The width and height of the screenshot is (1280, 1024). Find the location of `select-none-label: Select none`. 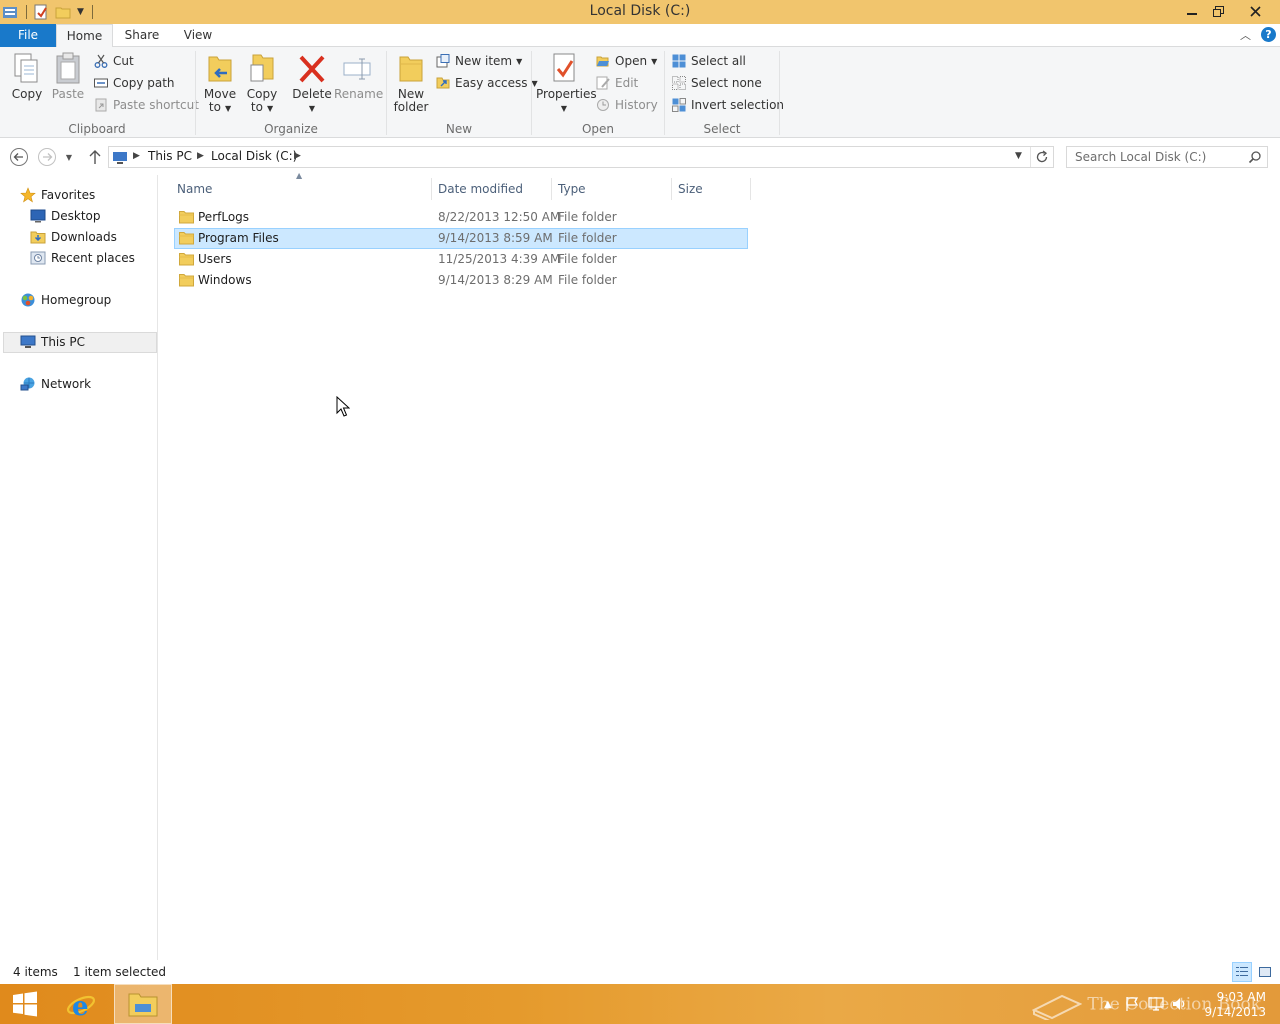

select-none-label: Select none is located at coordinates (726, 83).